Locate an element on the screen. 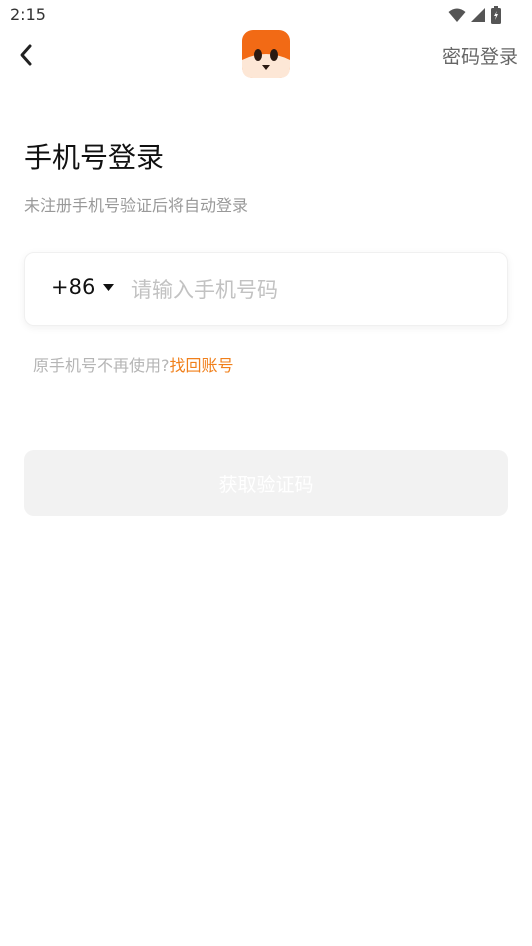 The height and width of the screenshot is (946, 532). page-title: 手机号登录 is located at coordinates (94, 157).